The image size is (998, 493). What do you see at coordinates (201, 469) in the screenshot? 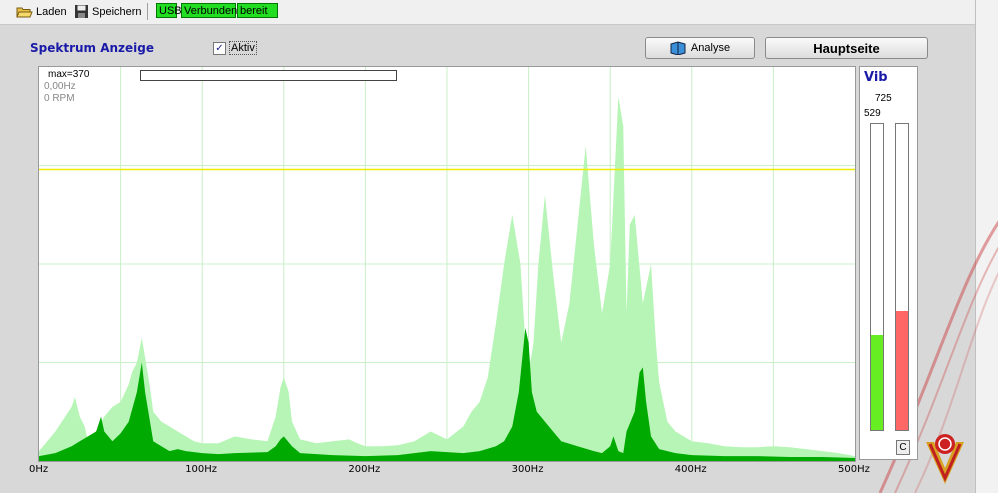
I see `x-tick-label: 100Hz` at bounding box center [201, 469].